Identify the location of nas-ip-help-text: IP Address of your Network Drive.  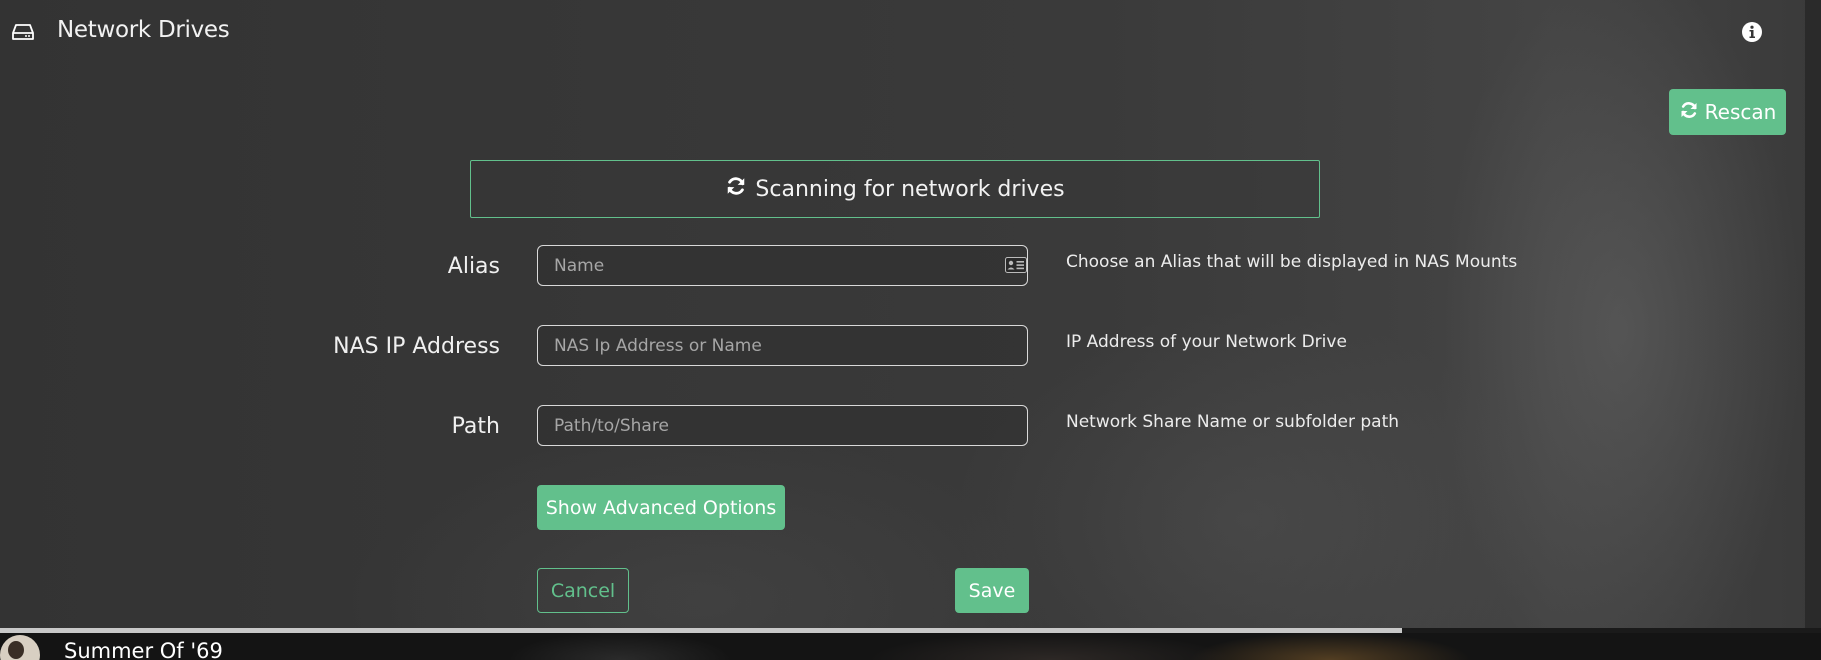
(1206, 342).